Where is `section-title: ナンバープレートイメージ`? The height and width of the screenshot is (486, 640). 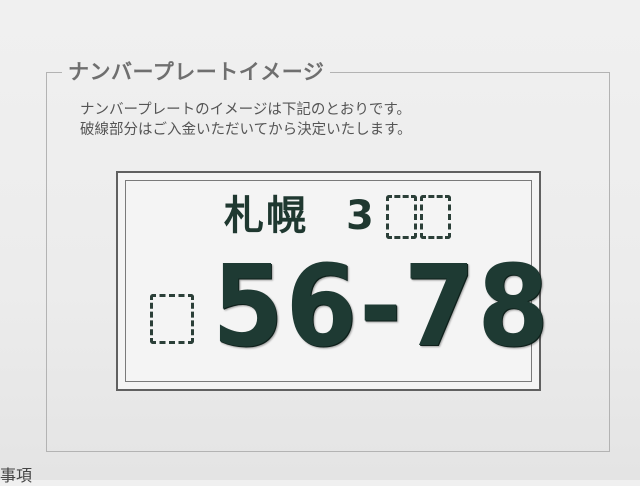
section-title: ナンバープレートイメージ is located at coordinates (196, 71).